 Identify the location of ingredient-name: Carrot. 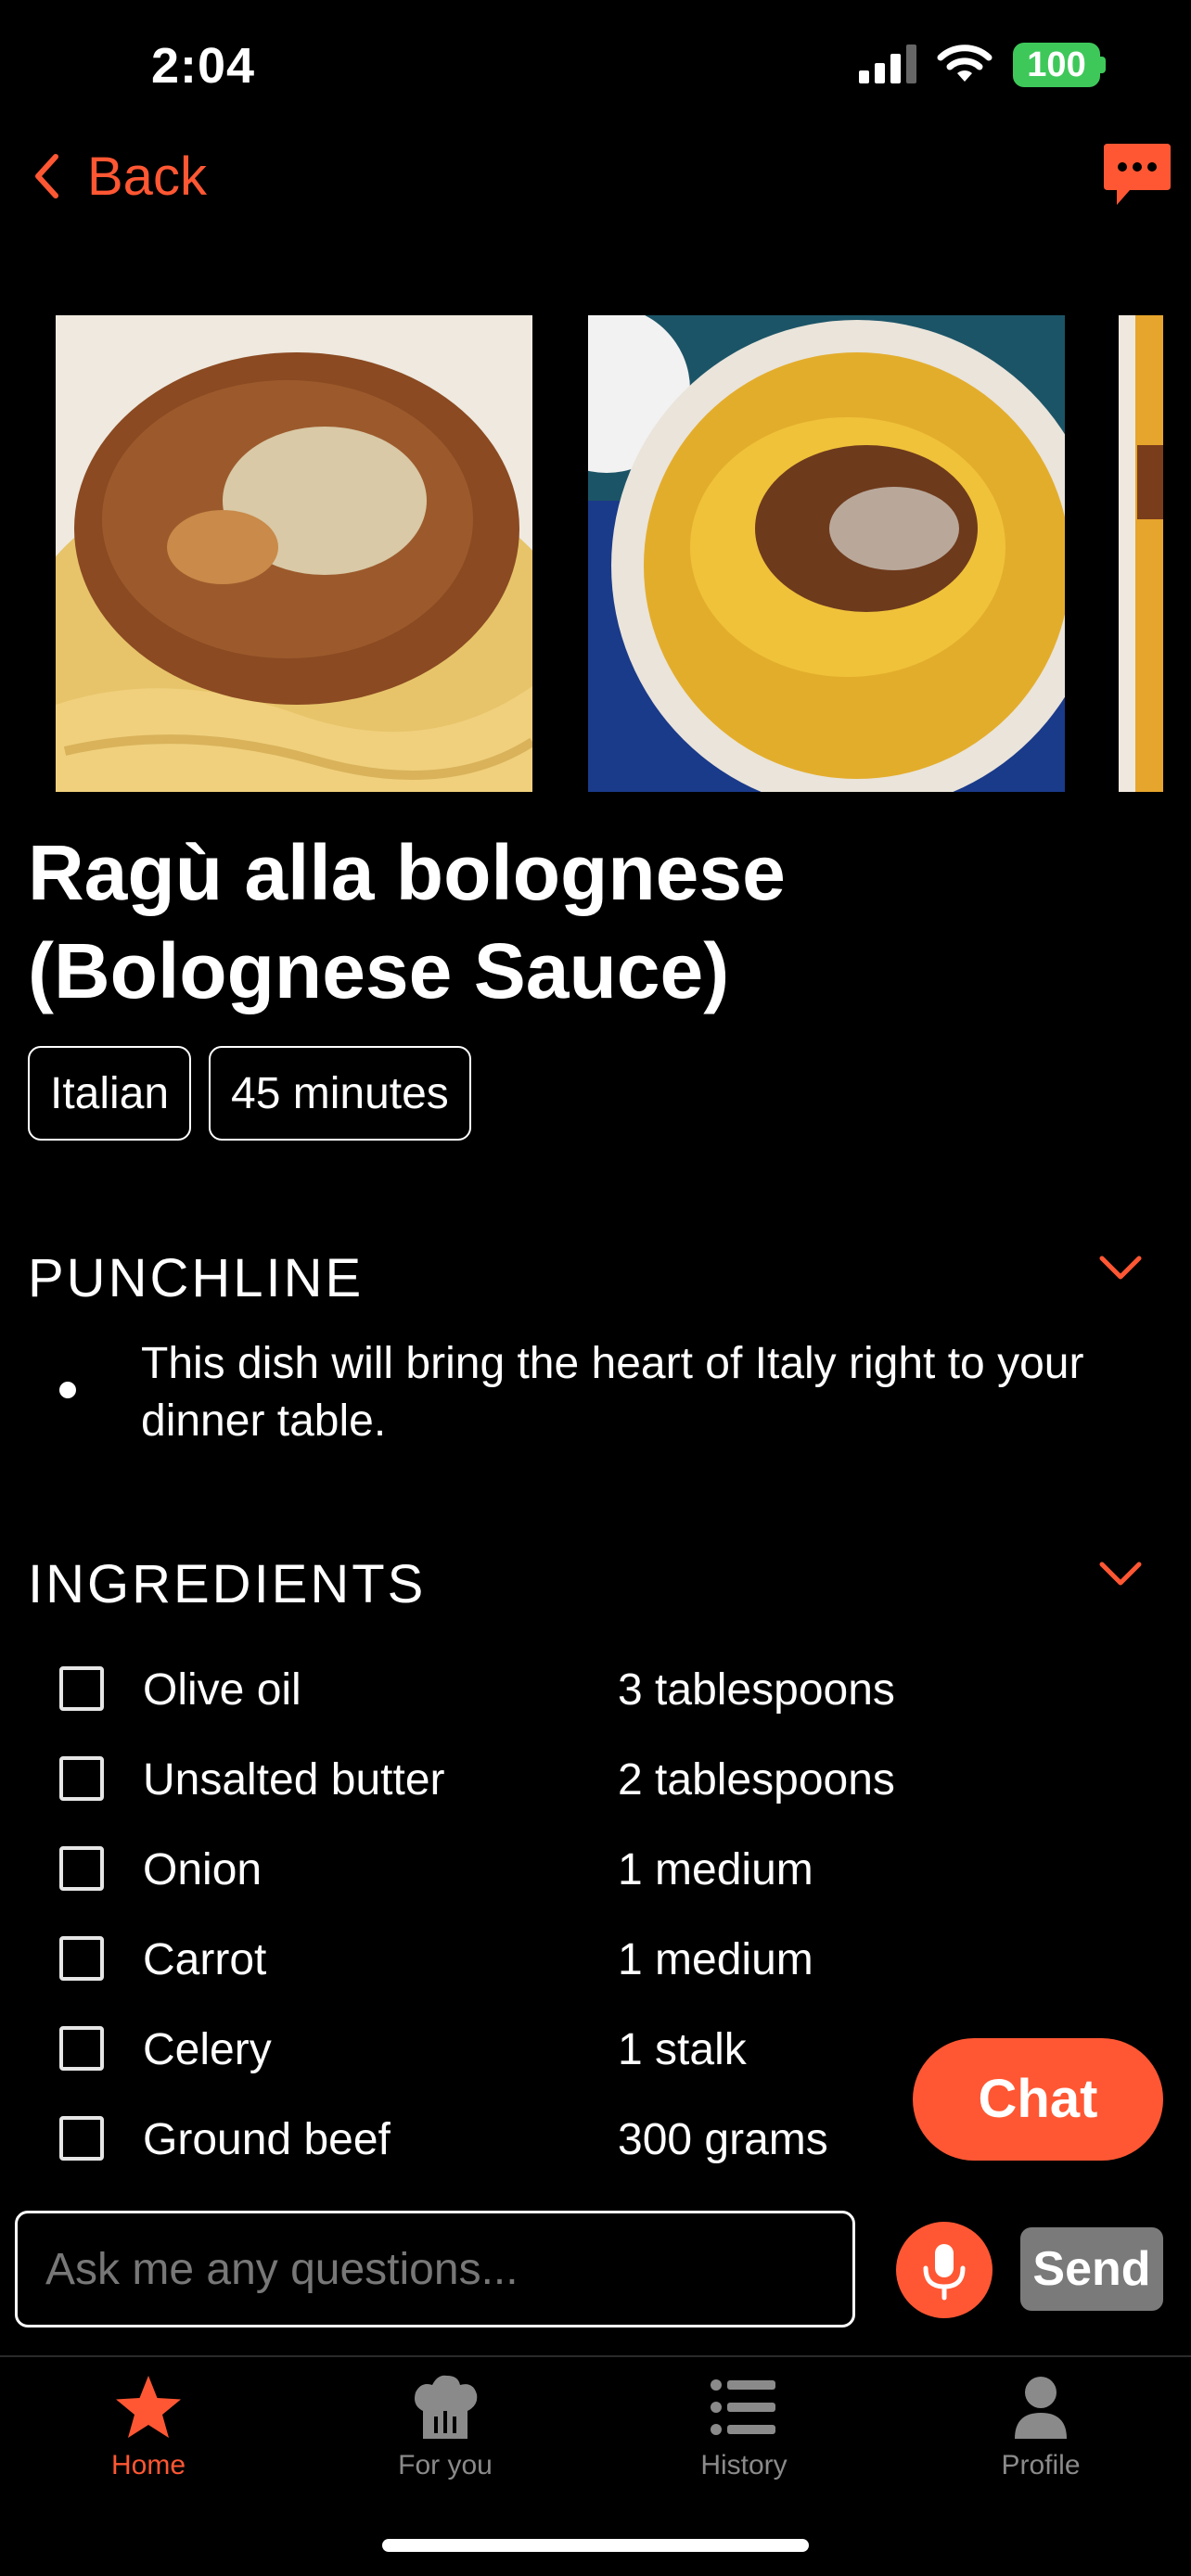
(205, 1959).